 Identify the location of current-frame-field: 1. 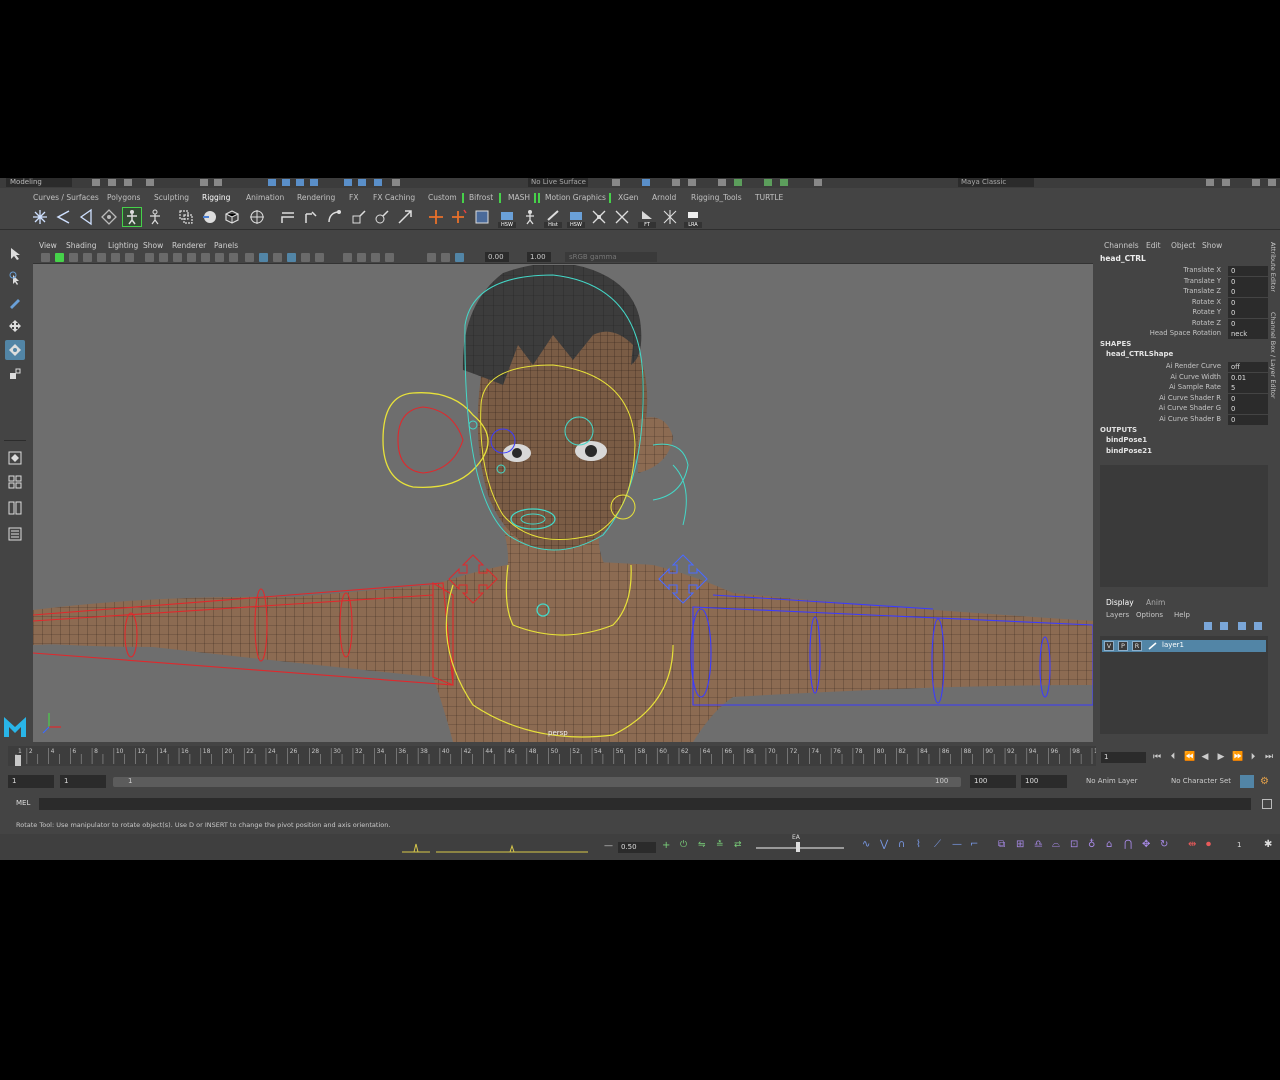
(1123, 757).